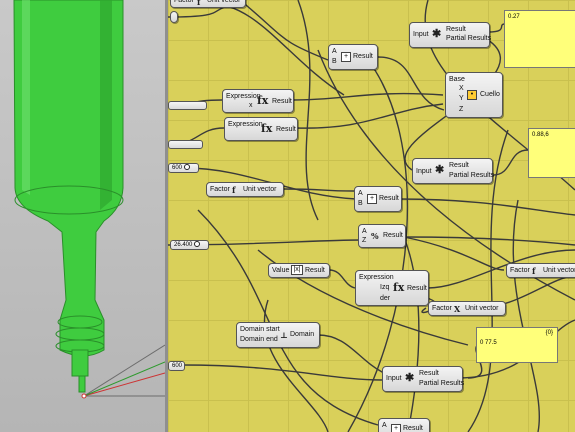  Describe the element at coordinates (490, 94) in the screenshot. I see `cuello-label: Cuello` at that location.